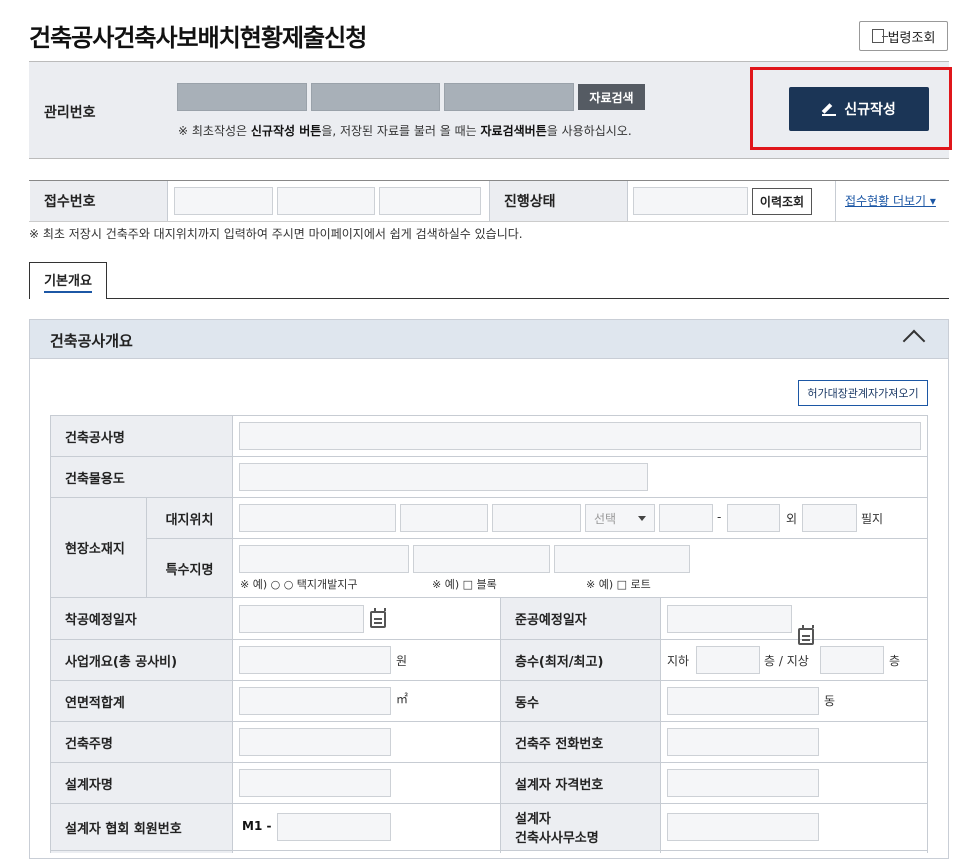  I want to click on example-district: ※ 예) ○ ○ 택지개발지구, so click(299, 584).